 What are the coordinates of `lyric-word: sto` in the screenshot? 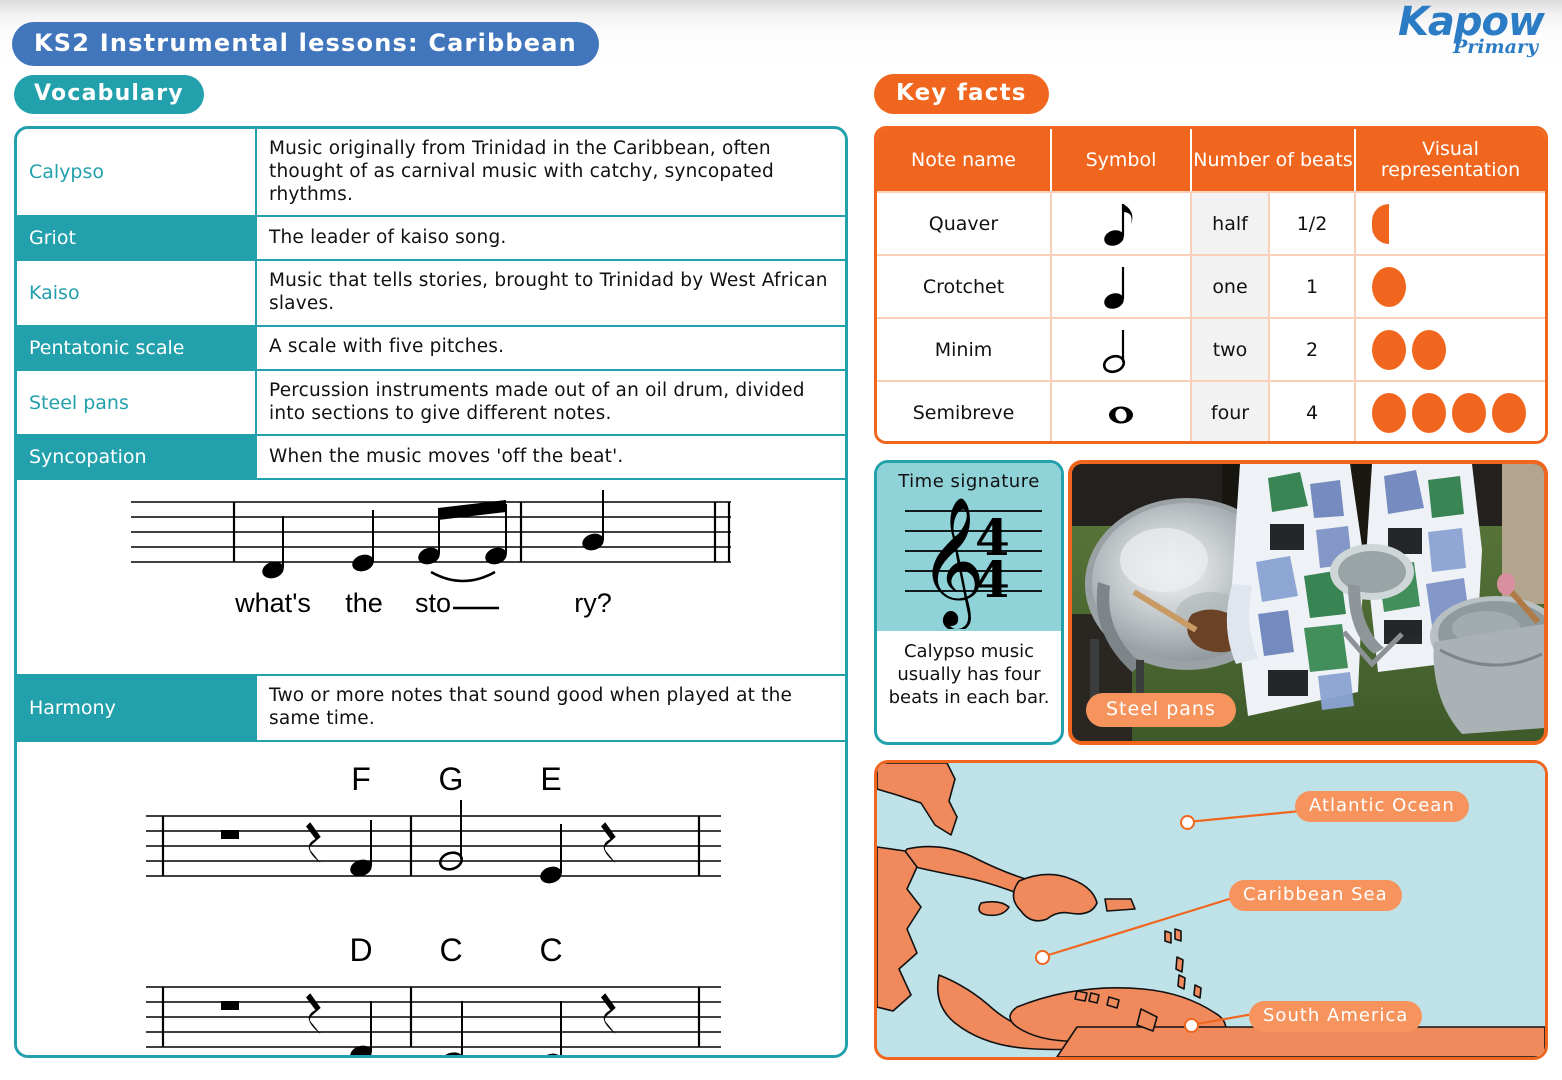 It's located at (433, 603).